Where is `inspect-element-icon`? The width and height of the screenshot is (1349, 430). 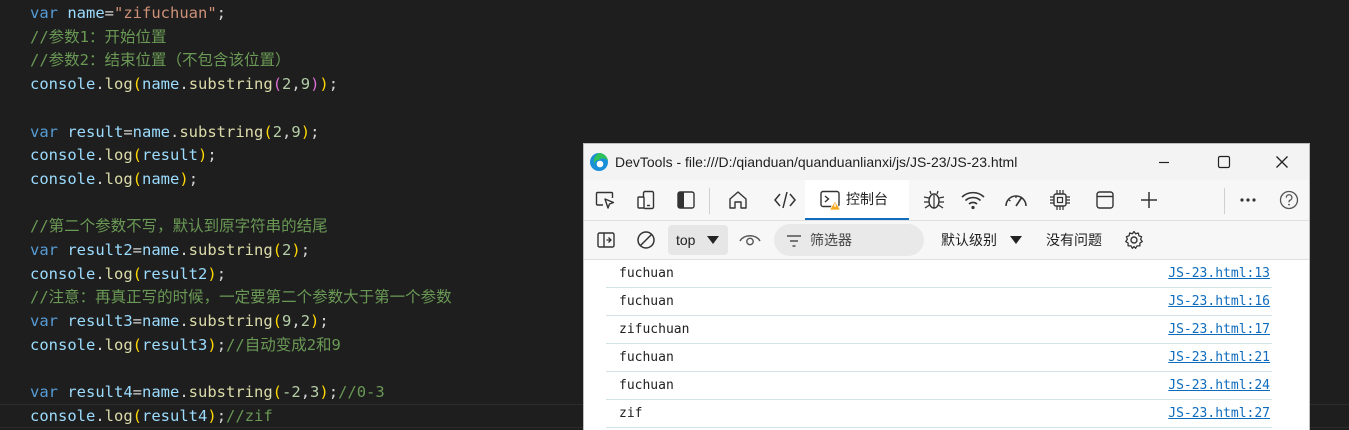 inspect-element-icon is located at coordinates (605, 200).